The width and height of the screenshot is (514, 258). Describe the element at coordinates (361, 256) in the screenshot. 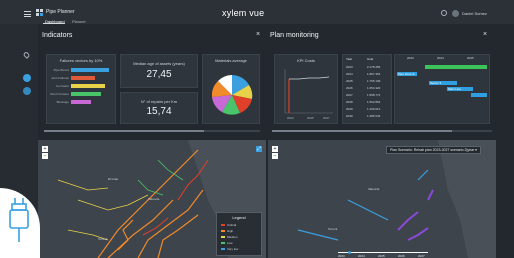

I see `timeline-year: 2024` at that location.